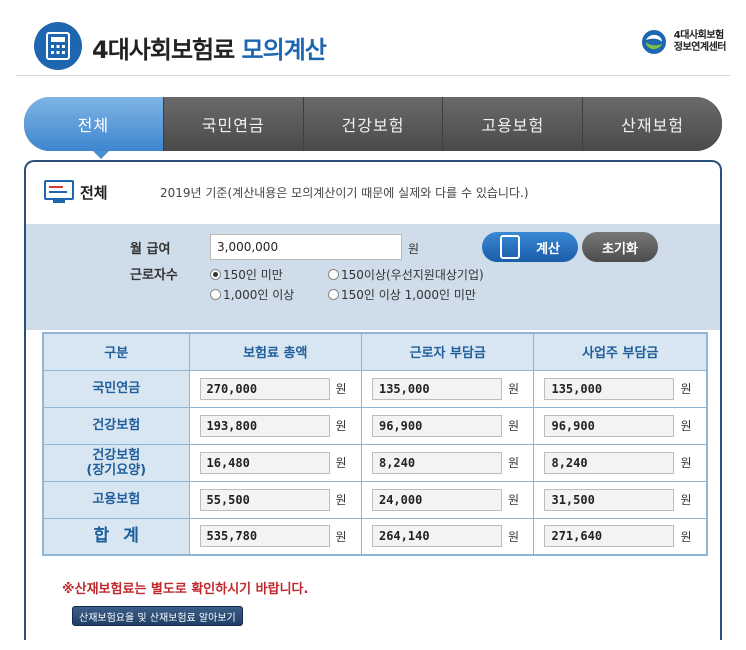 Image resolution: width=746 pixels, height=650 pixels. I want to click on worker-value: 24,000, so click(436, 499).